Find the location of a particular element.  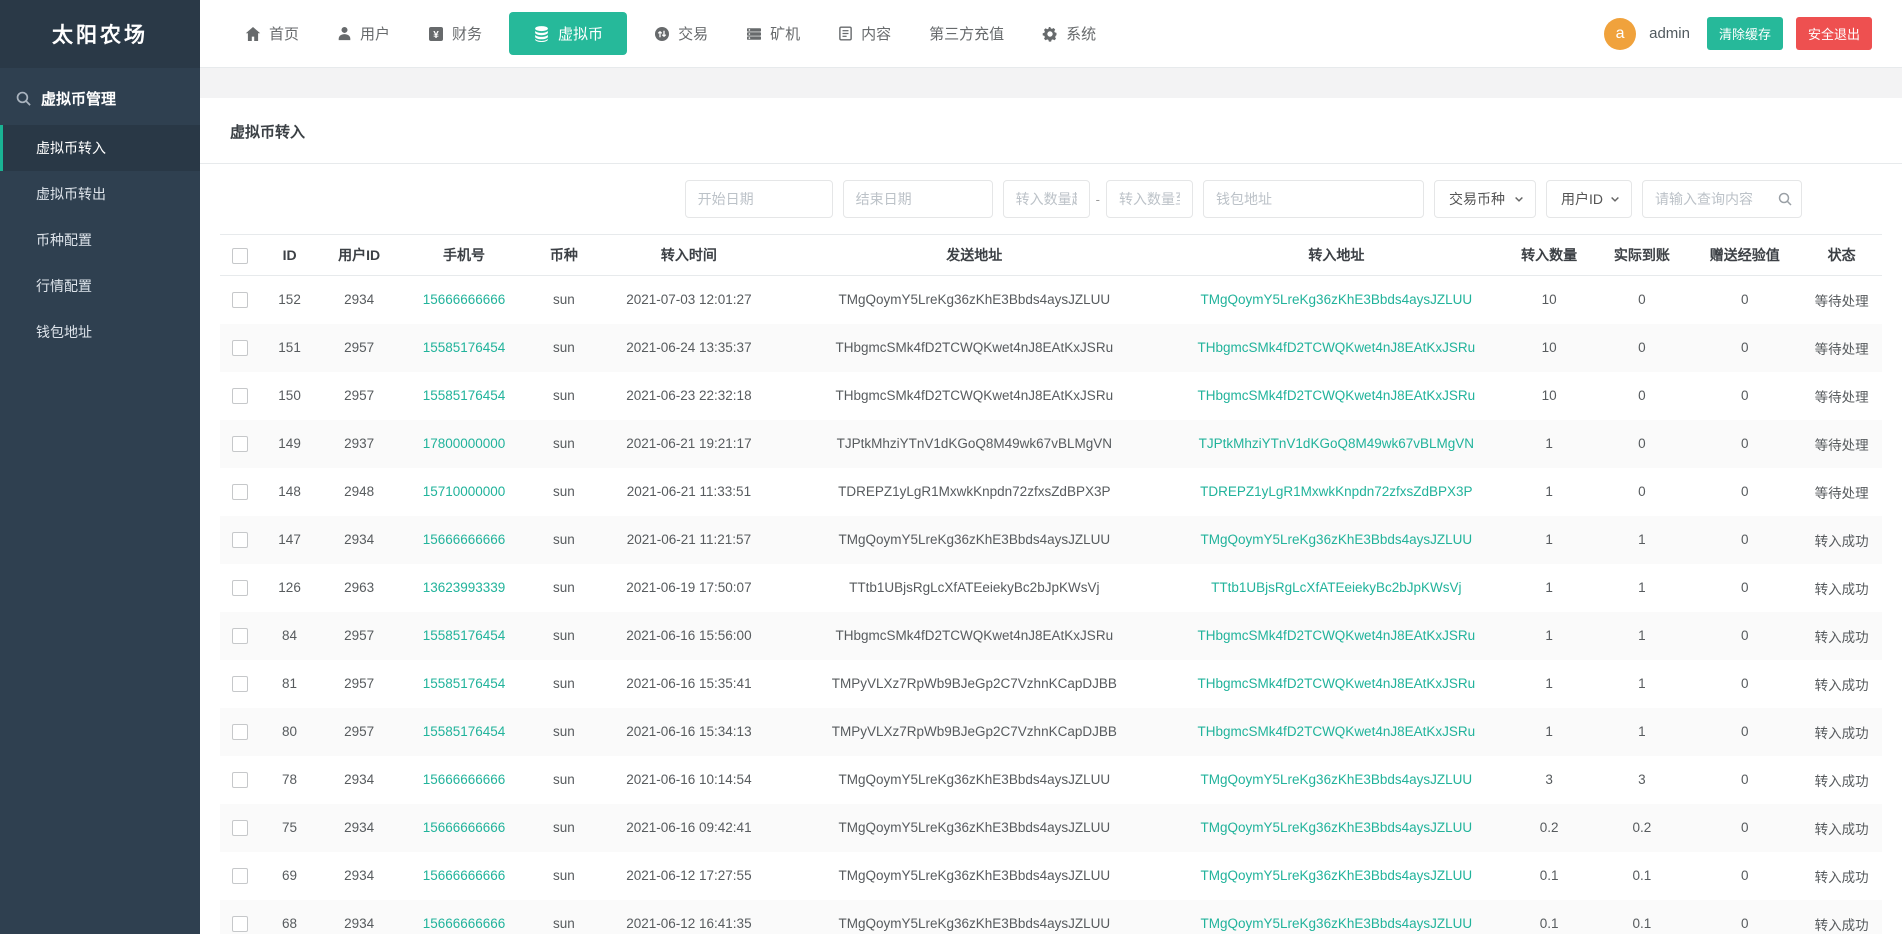

cell-to-address: TDREPZ1yLgR1MxwkKnpdn72zfxsZdBPX3P is located at coordinates (1336, 492).